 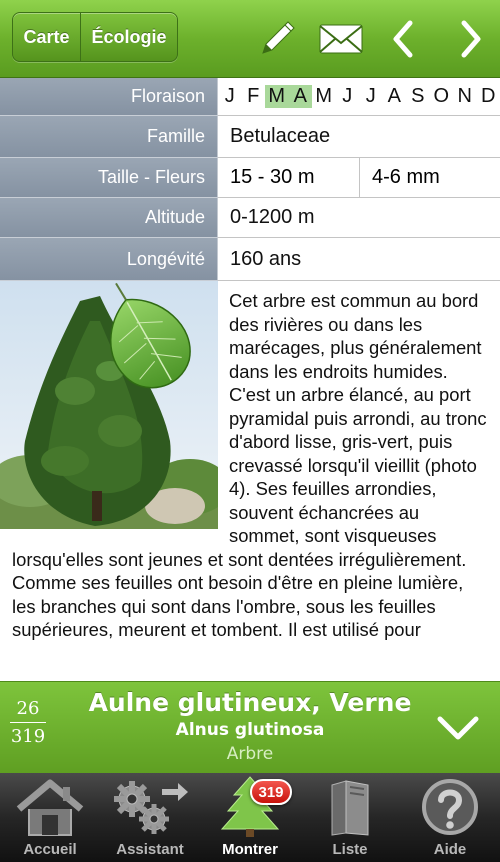 I want to click on help-icon, so click(x=450, y=805).